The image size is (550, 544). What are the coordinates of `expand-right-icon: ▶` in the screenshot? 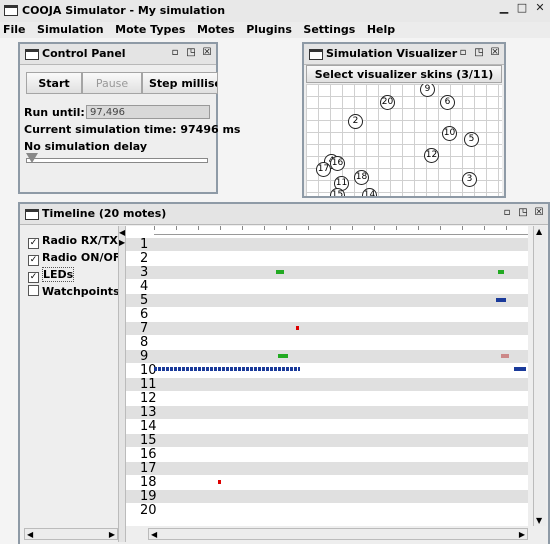 It's located at (122, 242).